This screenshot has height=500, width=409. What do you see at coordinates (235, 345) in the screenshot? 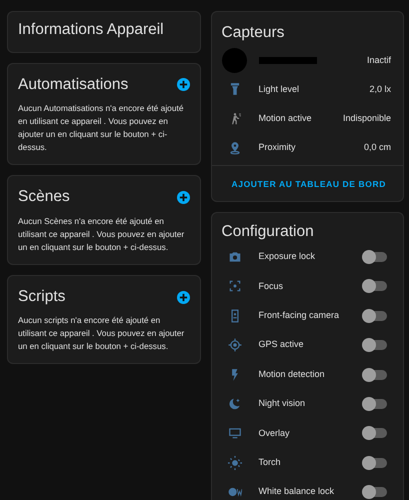
I see `crosshair-icon` at bounding box center [235, 345].